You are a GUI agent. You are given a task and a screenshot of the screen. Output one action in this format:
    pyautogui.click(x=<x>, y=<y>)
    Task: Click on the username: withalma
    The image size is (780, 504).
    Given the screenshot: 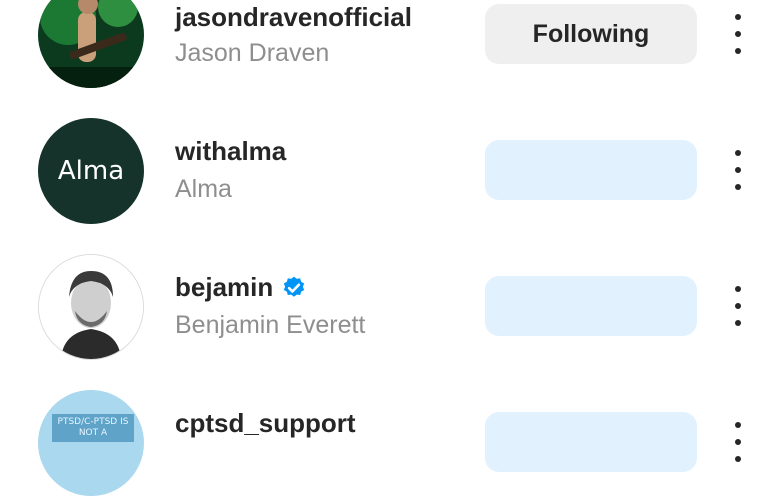 What is the action you would take?
    pyautogui.click(x=230, y=151)
    